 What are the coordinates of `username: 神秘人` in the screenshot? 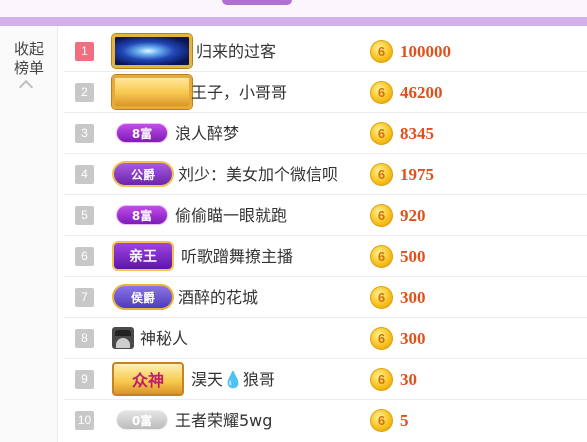 It's located at (164, 338).